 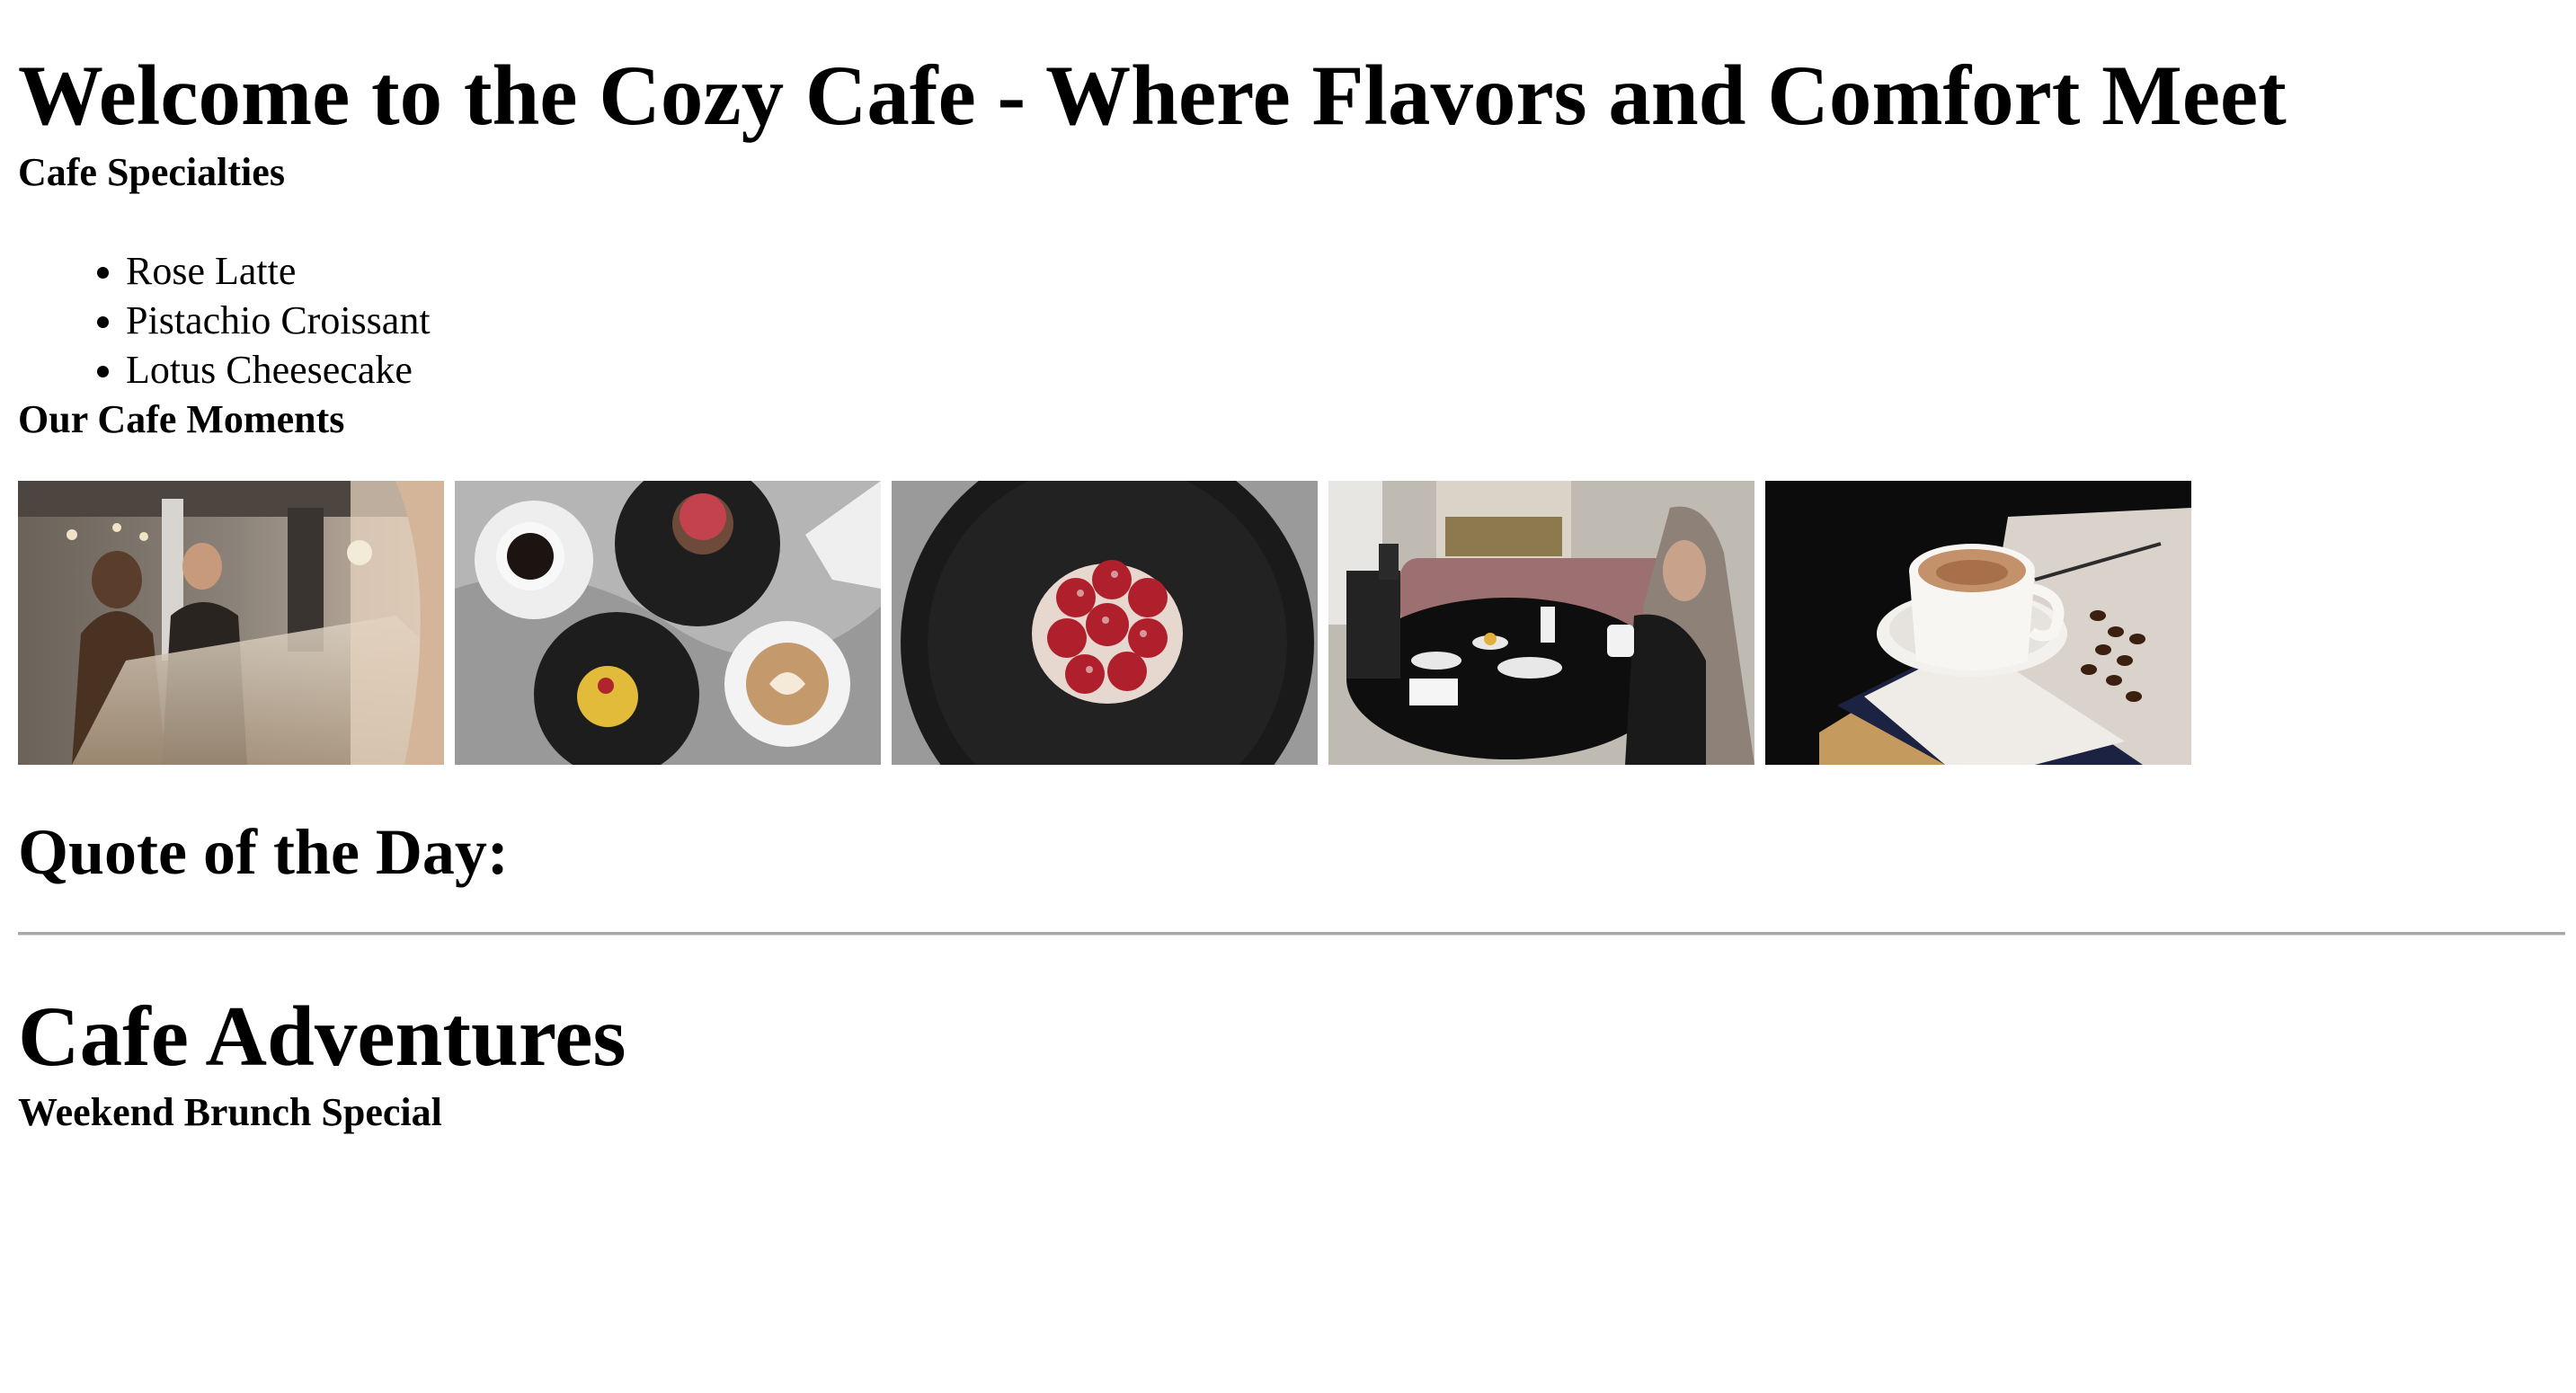 I want to click on list-item: Lotus Cheesecake, so click(x=1336, y=370).